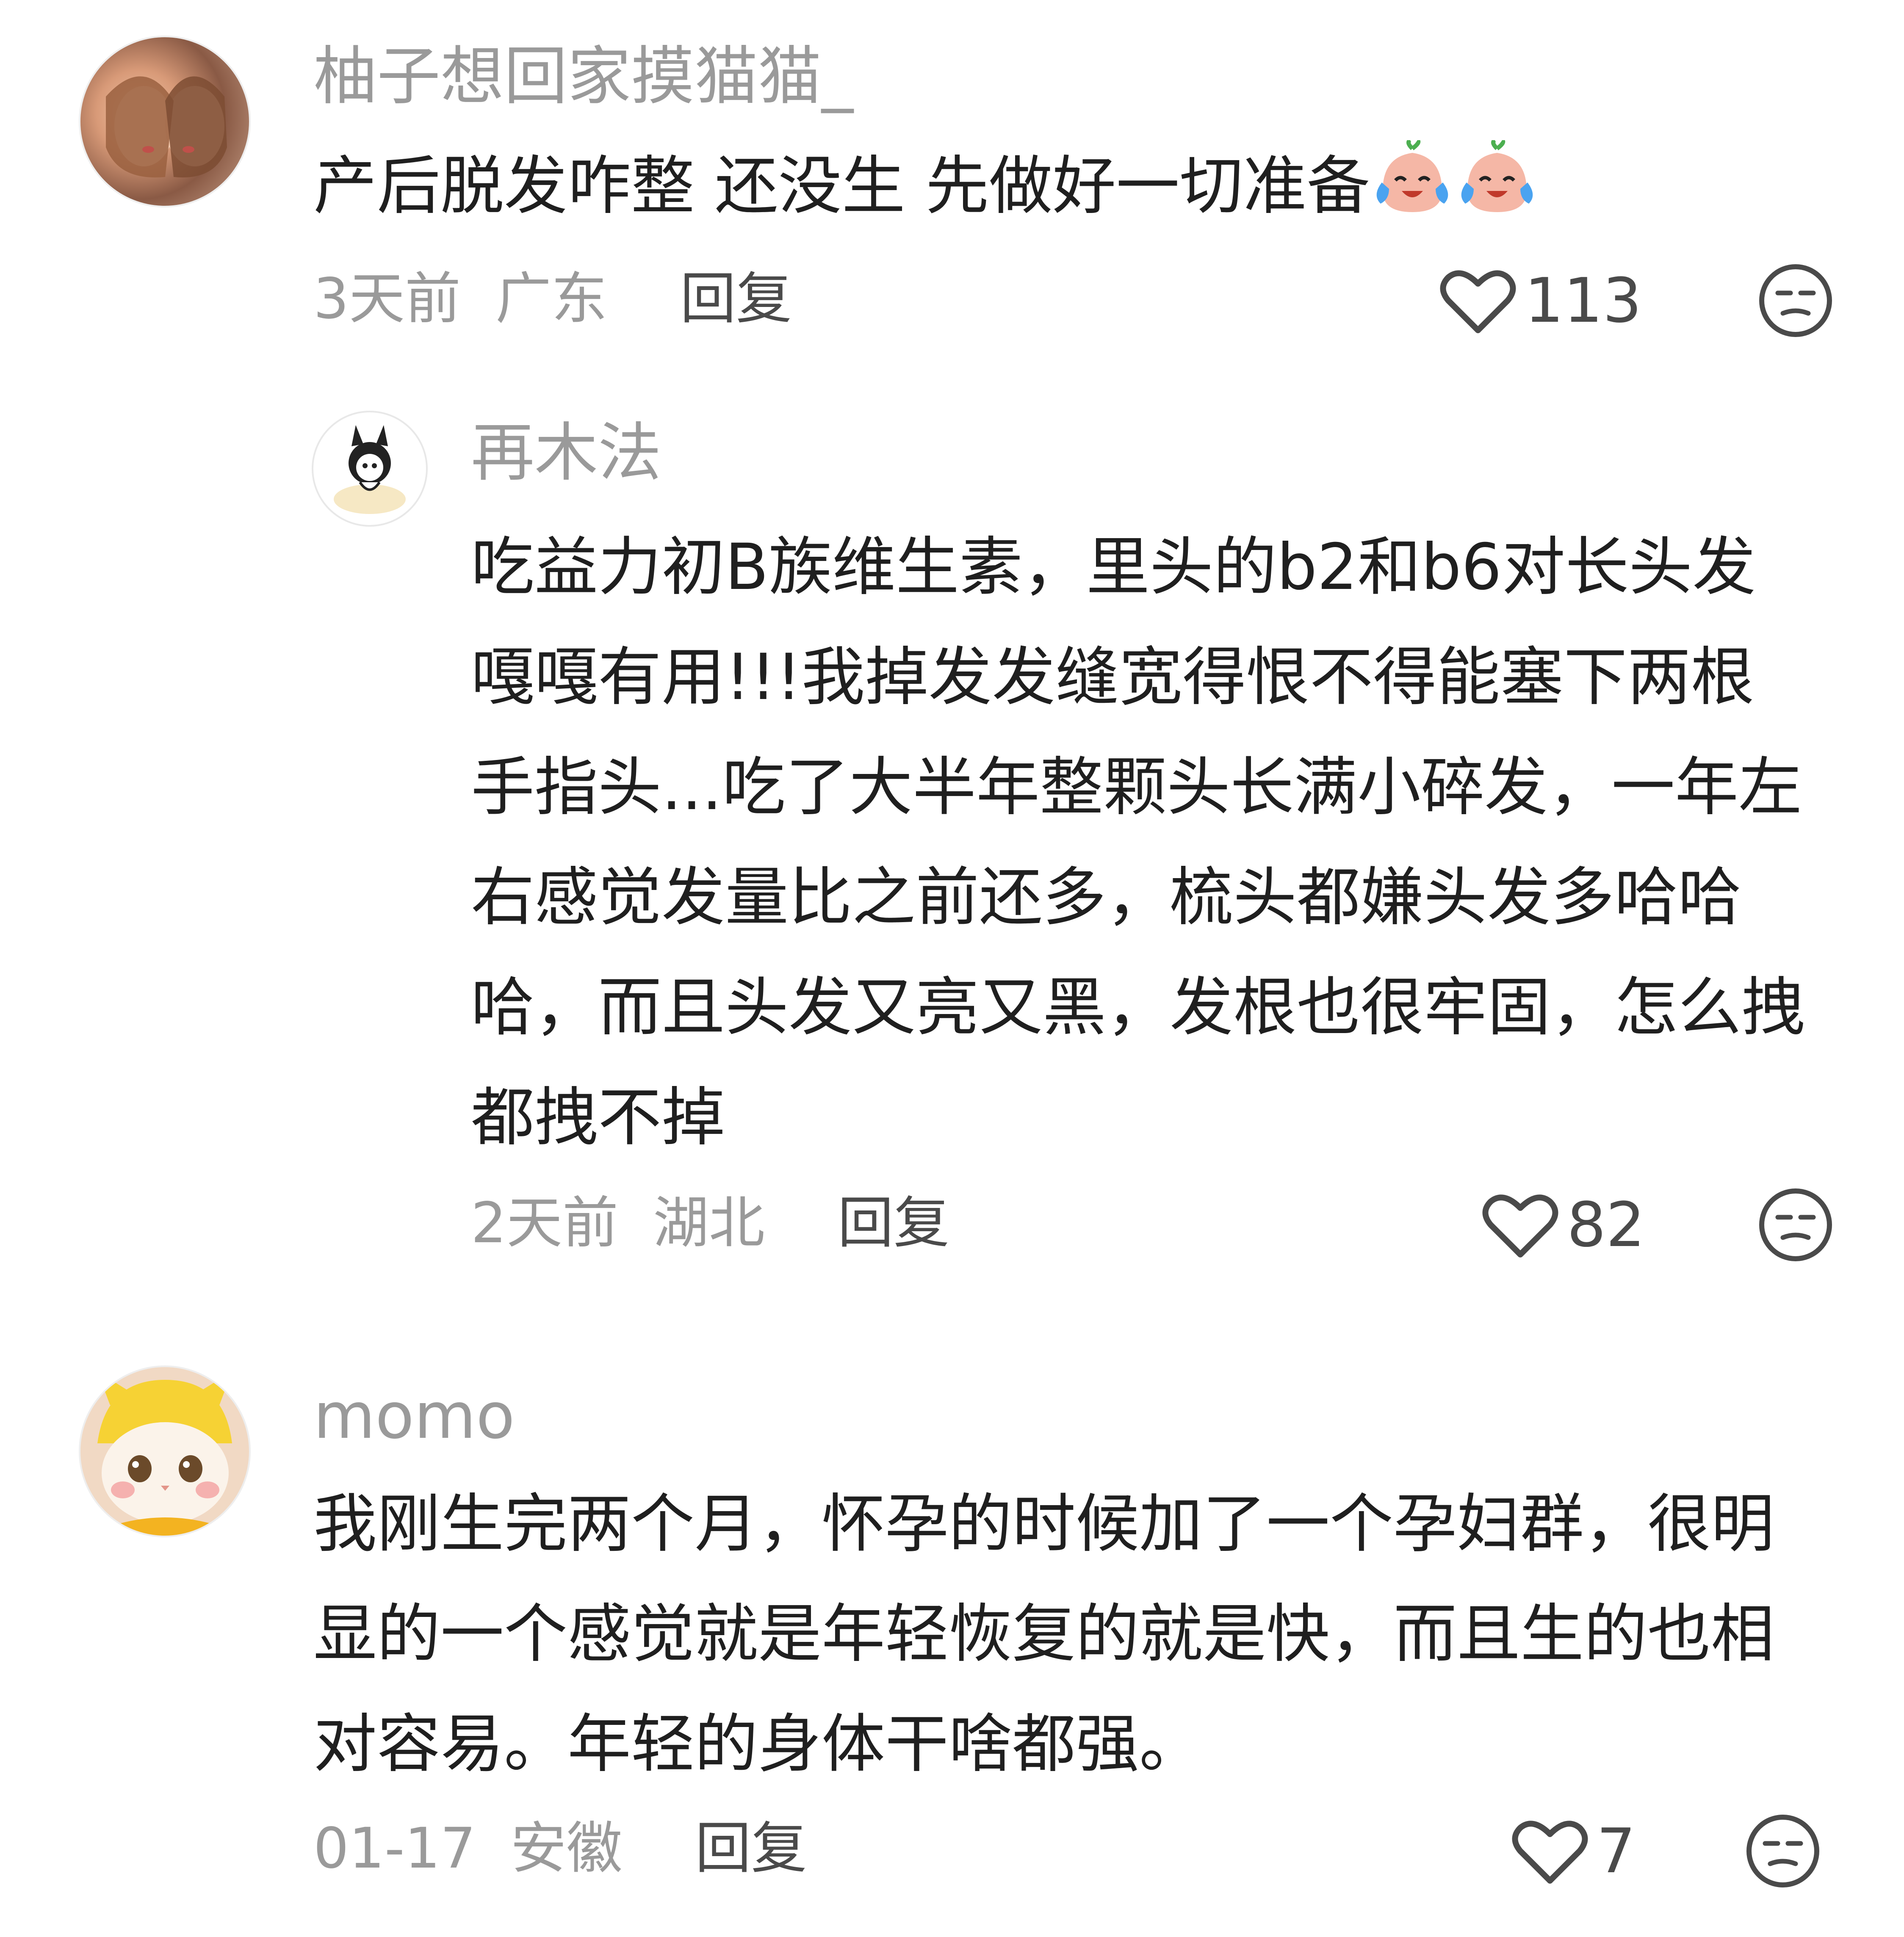  What do you see at coordinates (566, 453) in the screenshot?
I see `reply-username: 再木法` at bounding box center [566, 453].